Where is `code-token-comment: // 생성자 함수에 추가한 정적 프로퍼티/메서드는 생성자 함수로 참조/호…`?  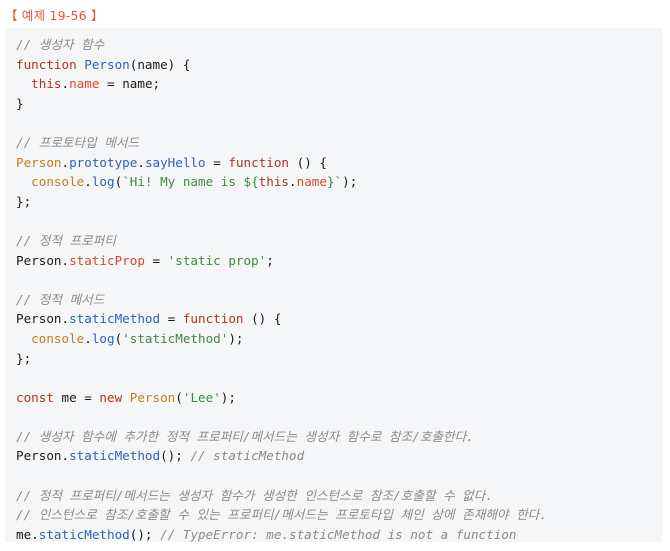
code-token-comment: // 생성자 함수에 추가한 정적 프로퍼티/메서드는 생성자 함수로 참조/호… is located at coordinates (245, 436).